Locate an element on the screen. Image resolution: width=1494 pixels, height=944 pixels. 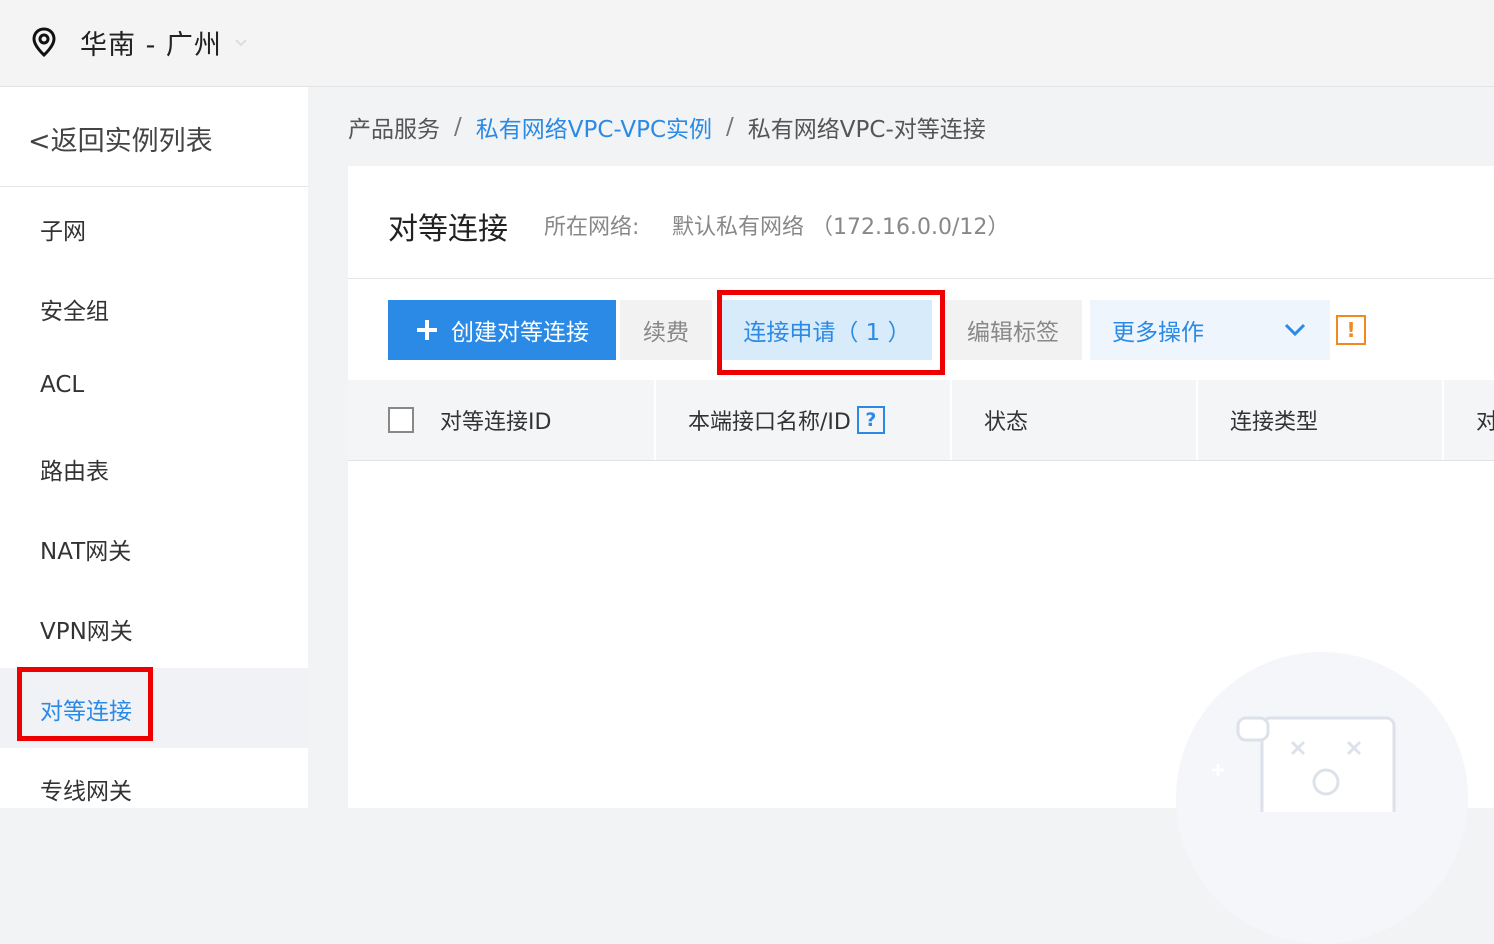
sidebar-item-label: 子网 is located at coordinates (63, 232).